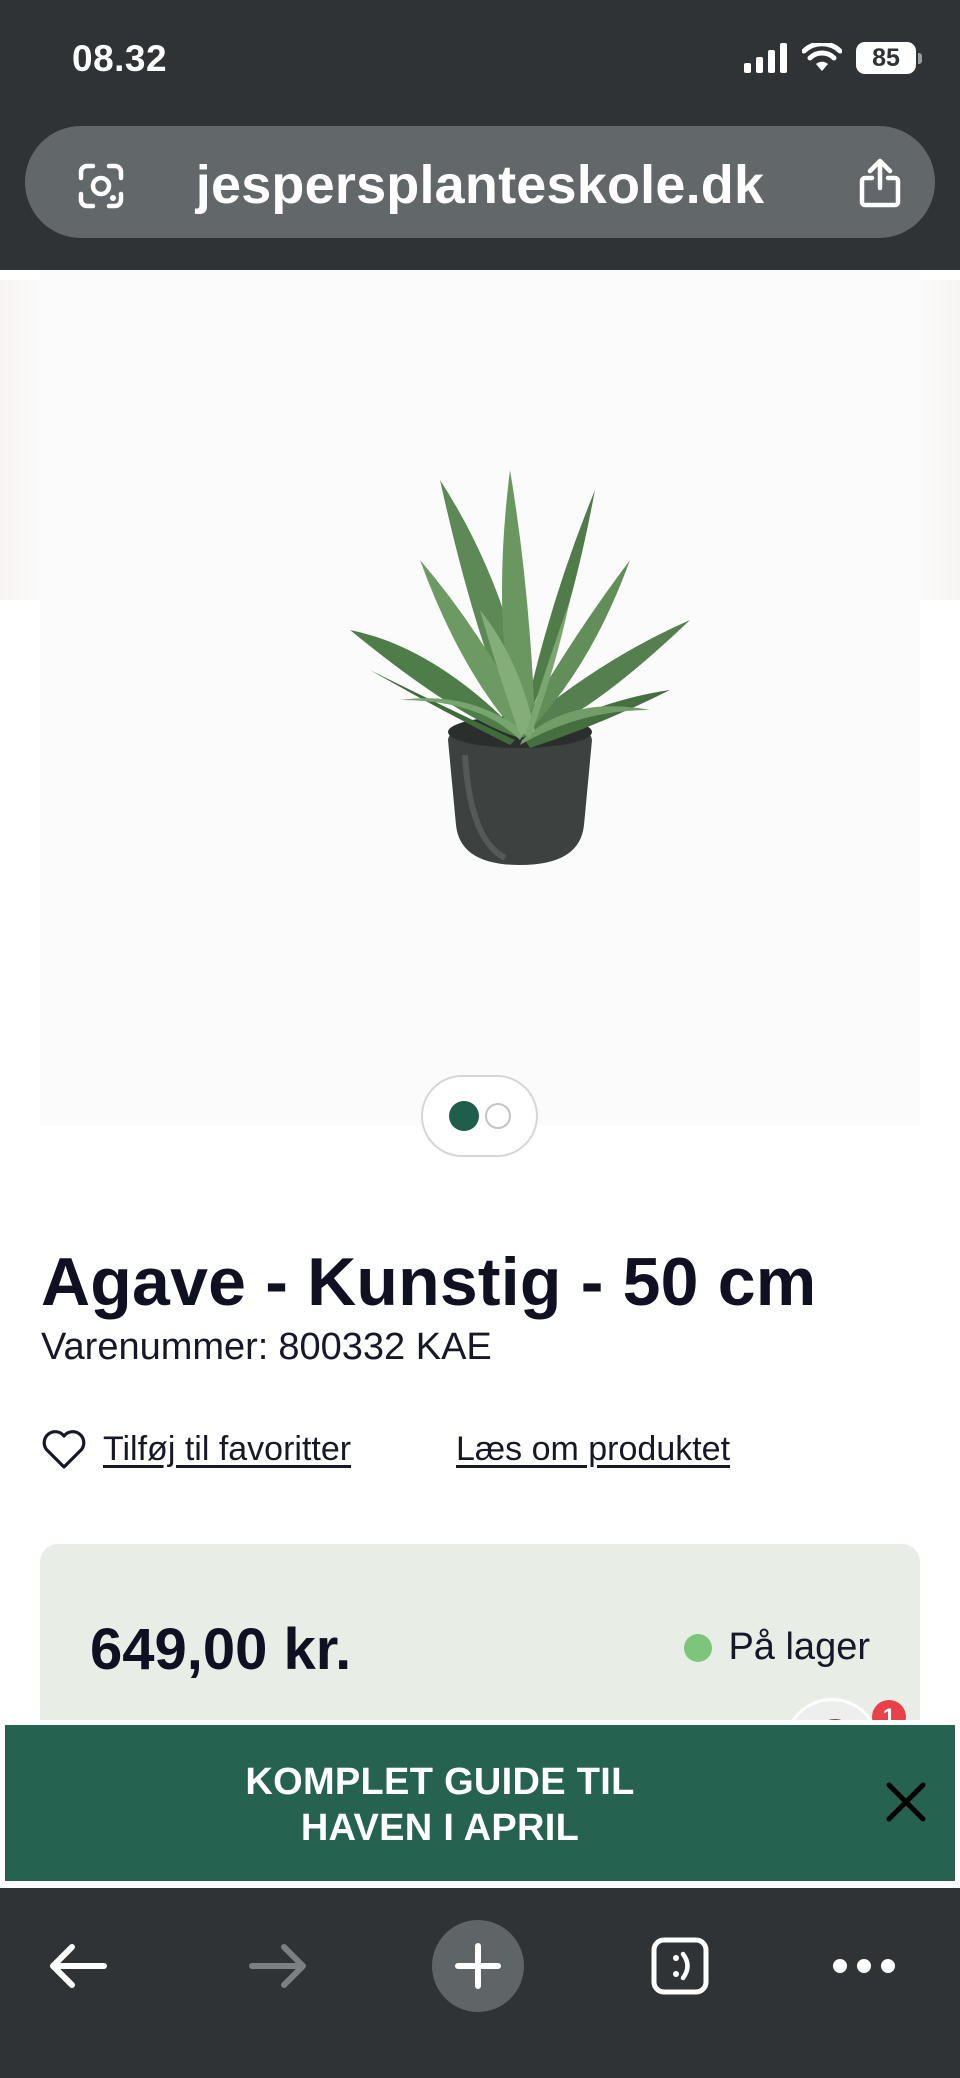 This screenshot has height=2078, width=960. Describe the element at coordinates (440, 1828) in the screenshot. I see `promo-line-2: HAVEN I APRIL` at that location.